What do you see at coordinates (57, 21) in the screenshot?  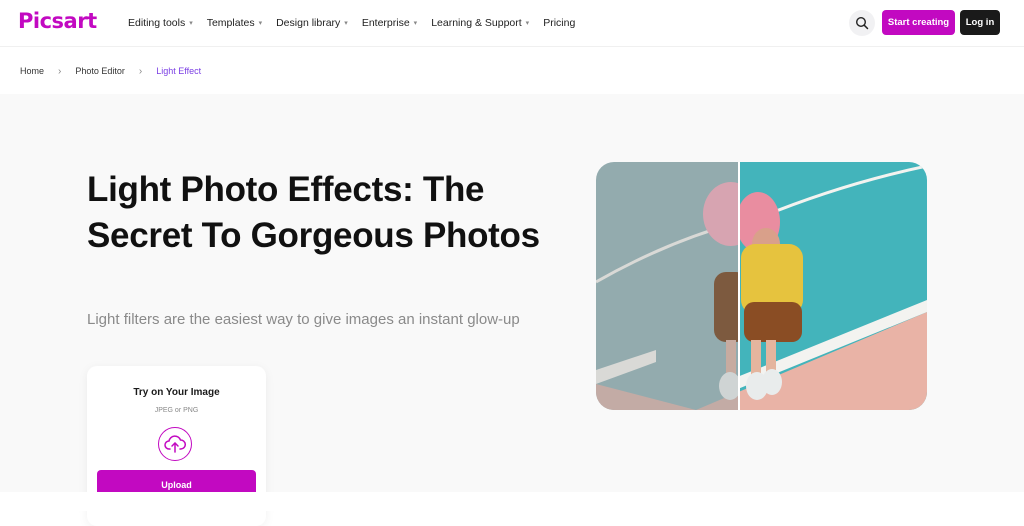 I see `picsart-logo: Picsart` at bounding box center [57, 21].